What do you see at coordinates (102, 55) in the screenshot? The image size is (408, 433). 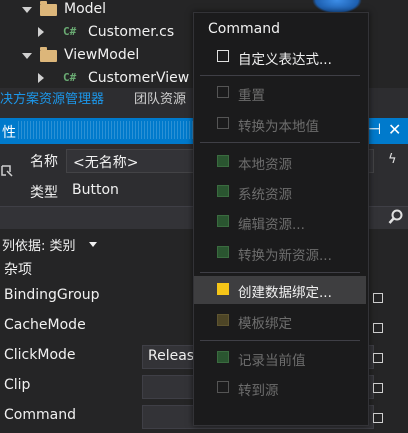 I see `tree-item-label: ViewModel` at bounding box center [102, 55].